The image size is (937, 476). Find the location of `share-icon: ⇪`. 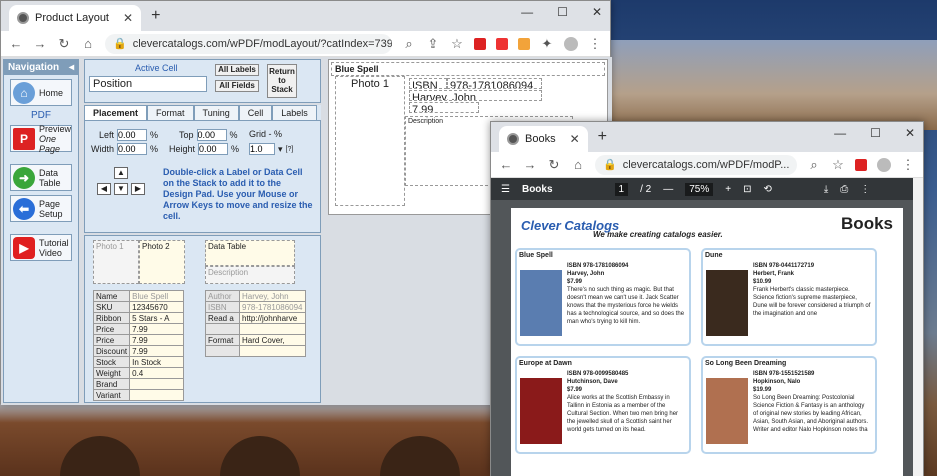

share-icon: ⇪ is located at coordinates (433, 44).